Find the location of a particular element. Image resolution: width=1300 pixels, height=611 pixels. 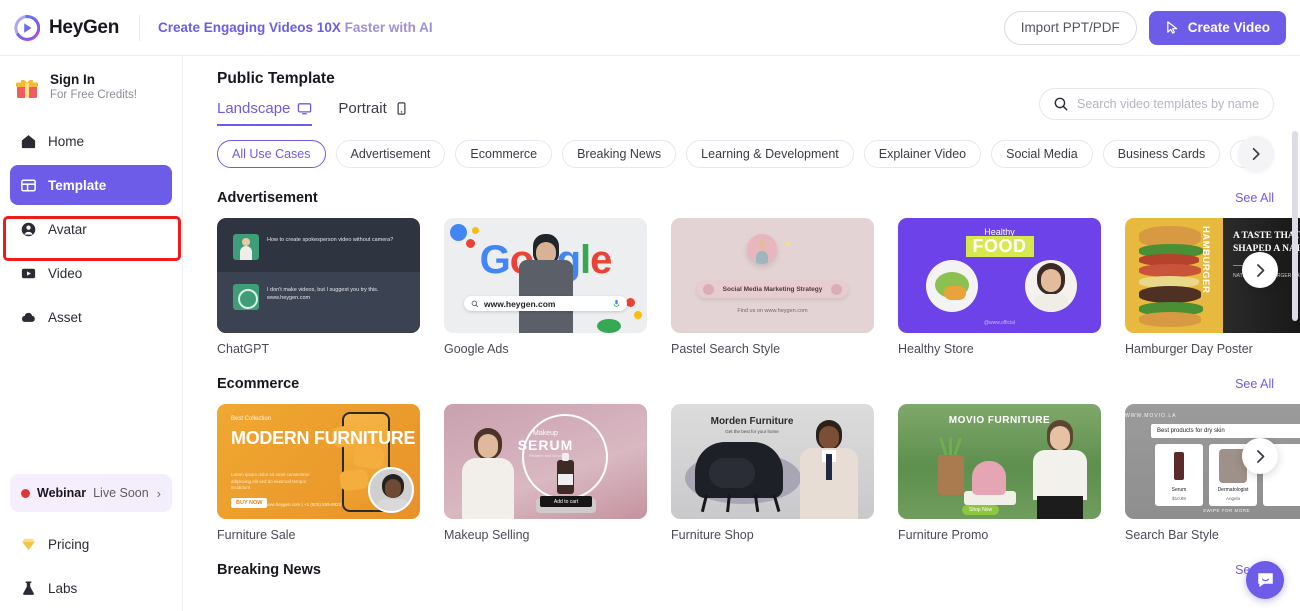

chip-explainer-video: Explainer Video is located at coordinates (922, 154).